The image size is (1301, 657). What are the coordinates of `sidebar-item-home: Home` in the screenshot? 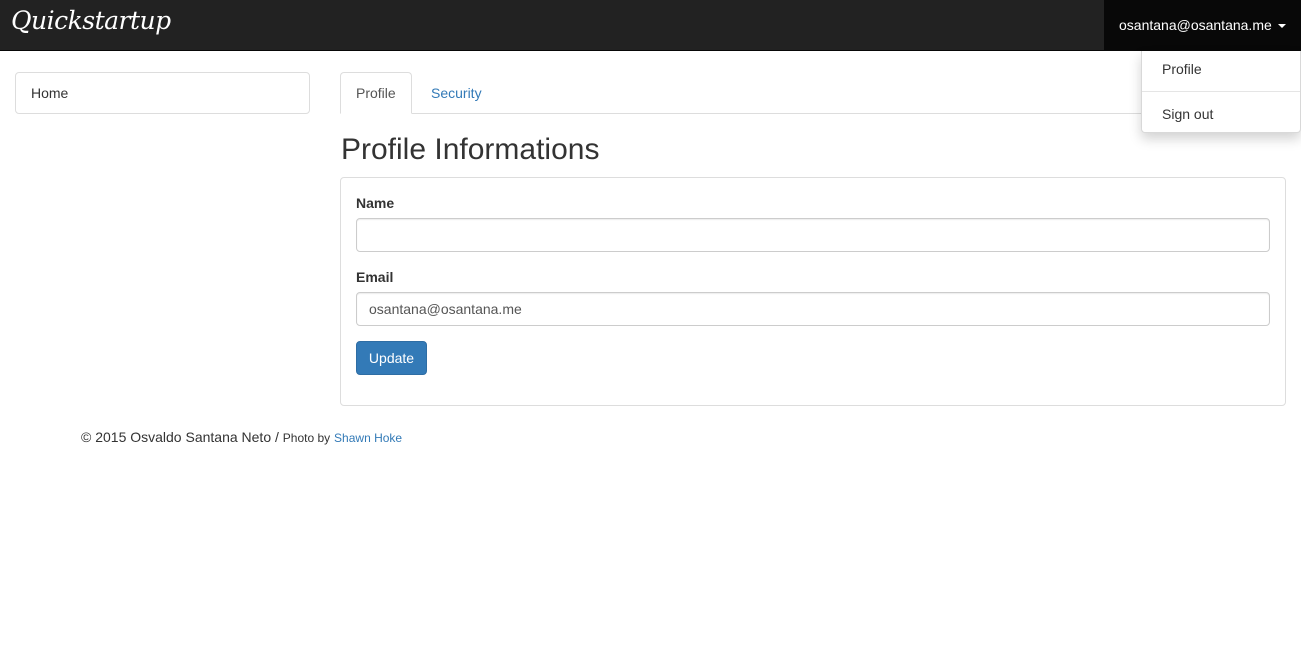 It's located at (162, 93).